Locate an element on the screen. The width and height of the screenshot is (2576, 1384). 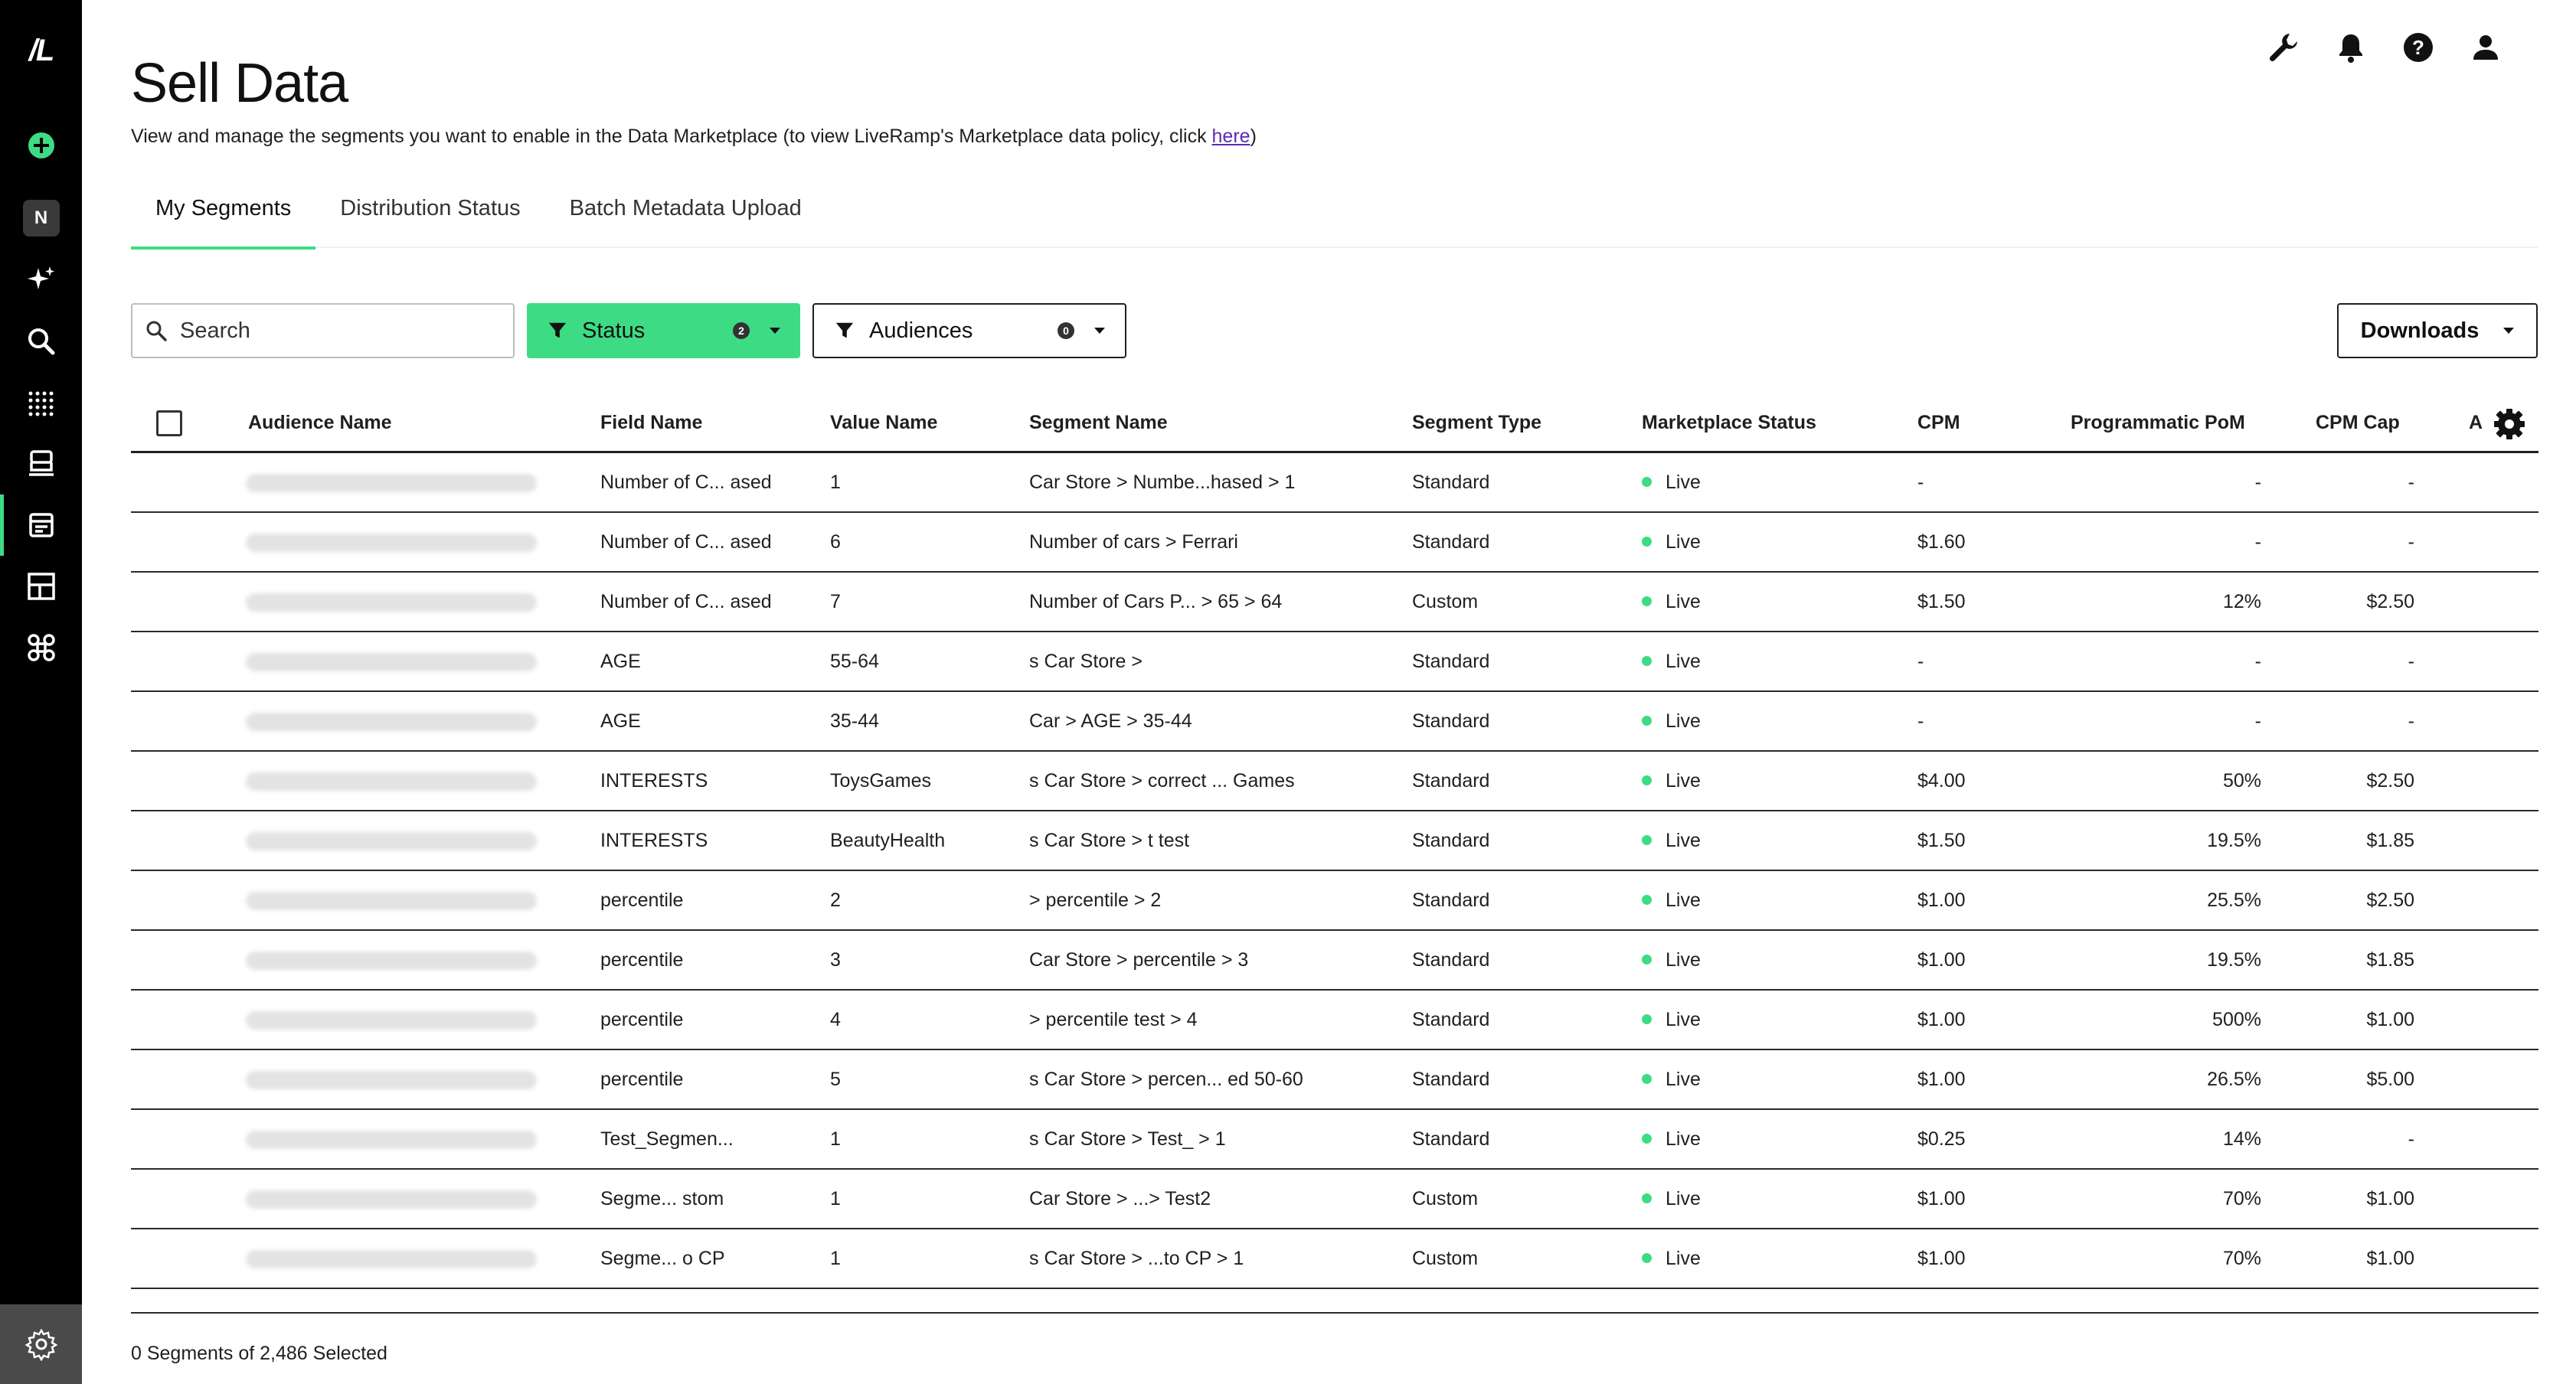
search-nav-icon is located at coordinates (41, 341).